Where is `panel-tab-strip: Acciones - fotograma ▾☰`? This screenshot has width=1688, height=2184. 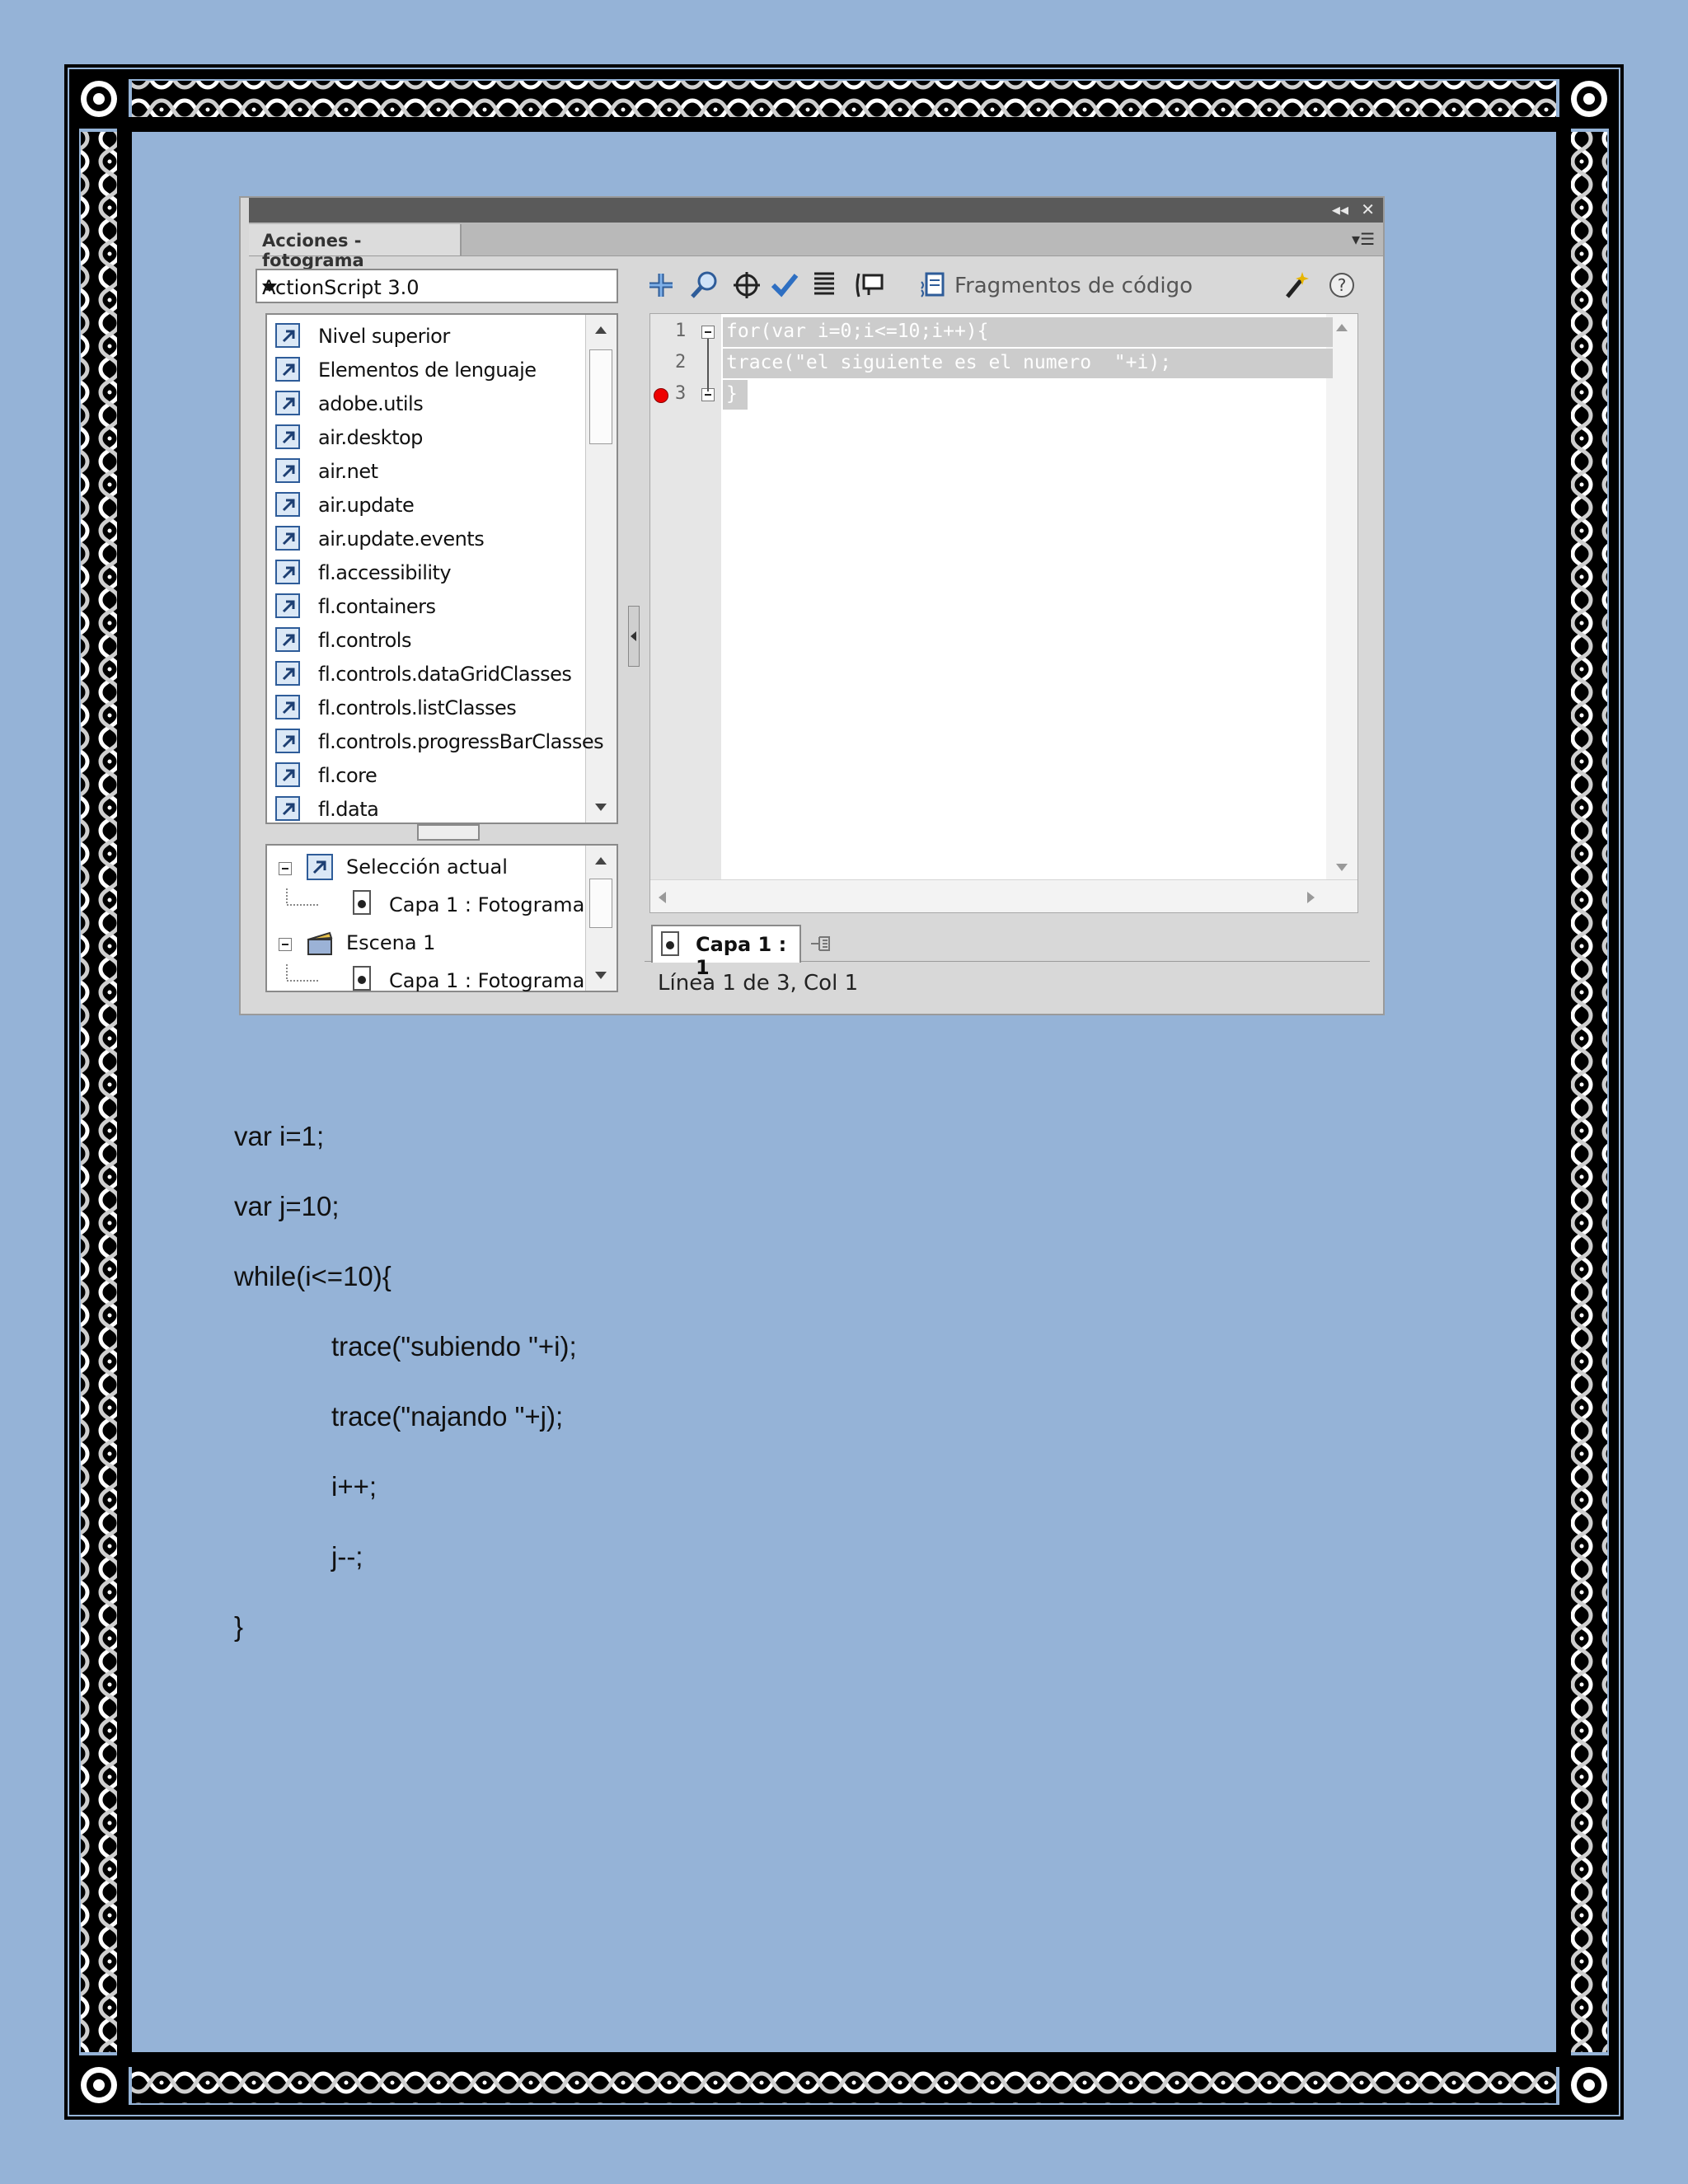 panel-tab-strip: Acciones - fotograma ▾☰ is located at coordinates (816, 246).